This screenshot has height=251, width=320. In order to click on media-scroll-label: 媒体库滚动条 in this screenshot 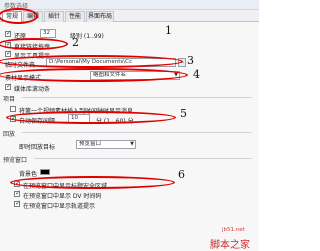, I will do `click(32, 89)`.